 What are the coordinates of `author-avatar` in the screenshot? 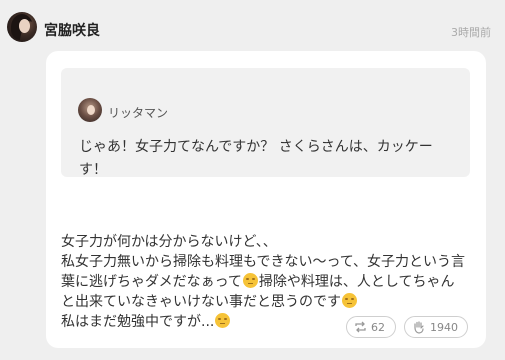 It's located at (22, 27).